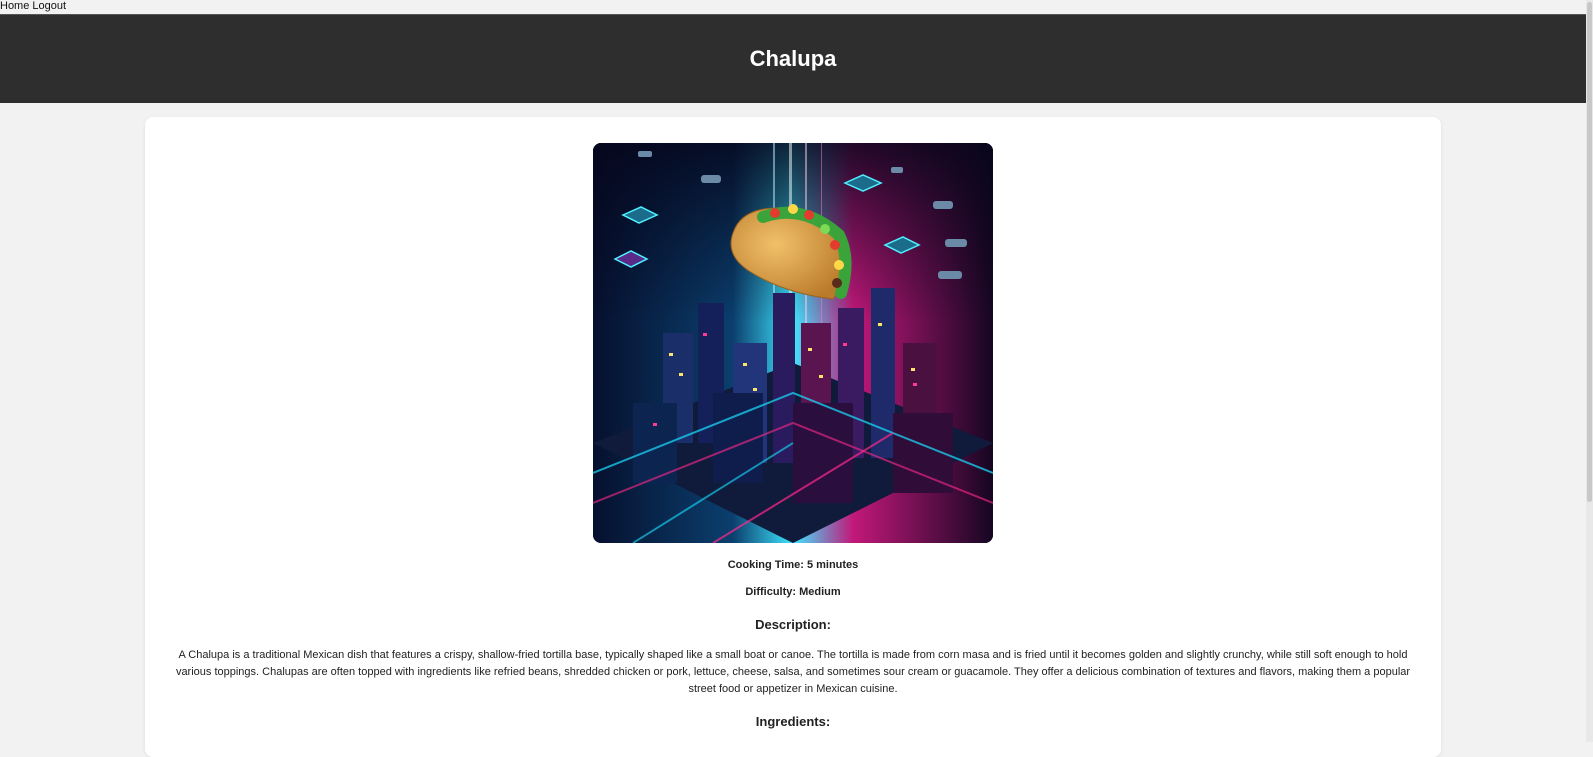 Image resolution: width=1593 pixels, height=757 pixels. I want to click on page-header: Chalupa, so click(793, 58).